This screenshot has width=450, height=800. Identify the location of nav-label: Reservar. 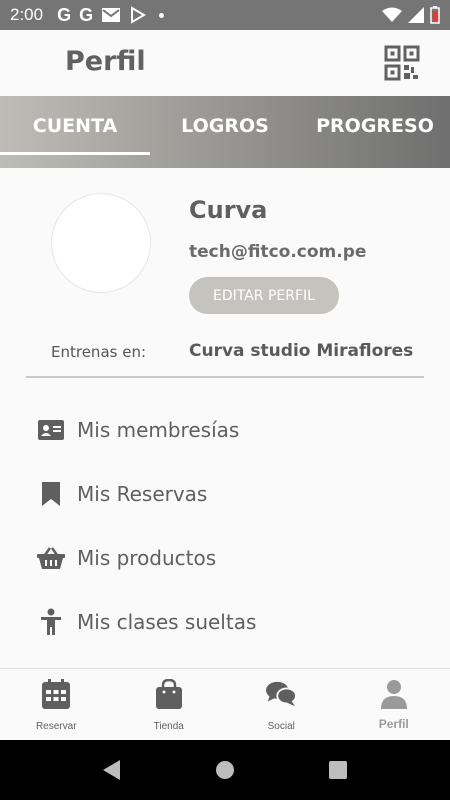
(56, 726).